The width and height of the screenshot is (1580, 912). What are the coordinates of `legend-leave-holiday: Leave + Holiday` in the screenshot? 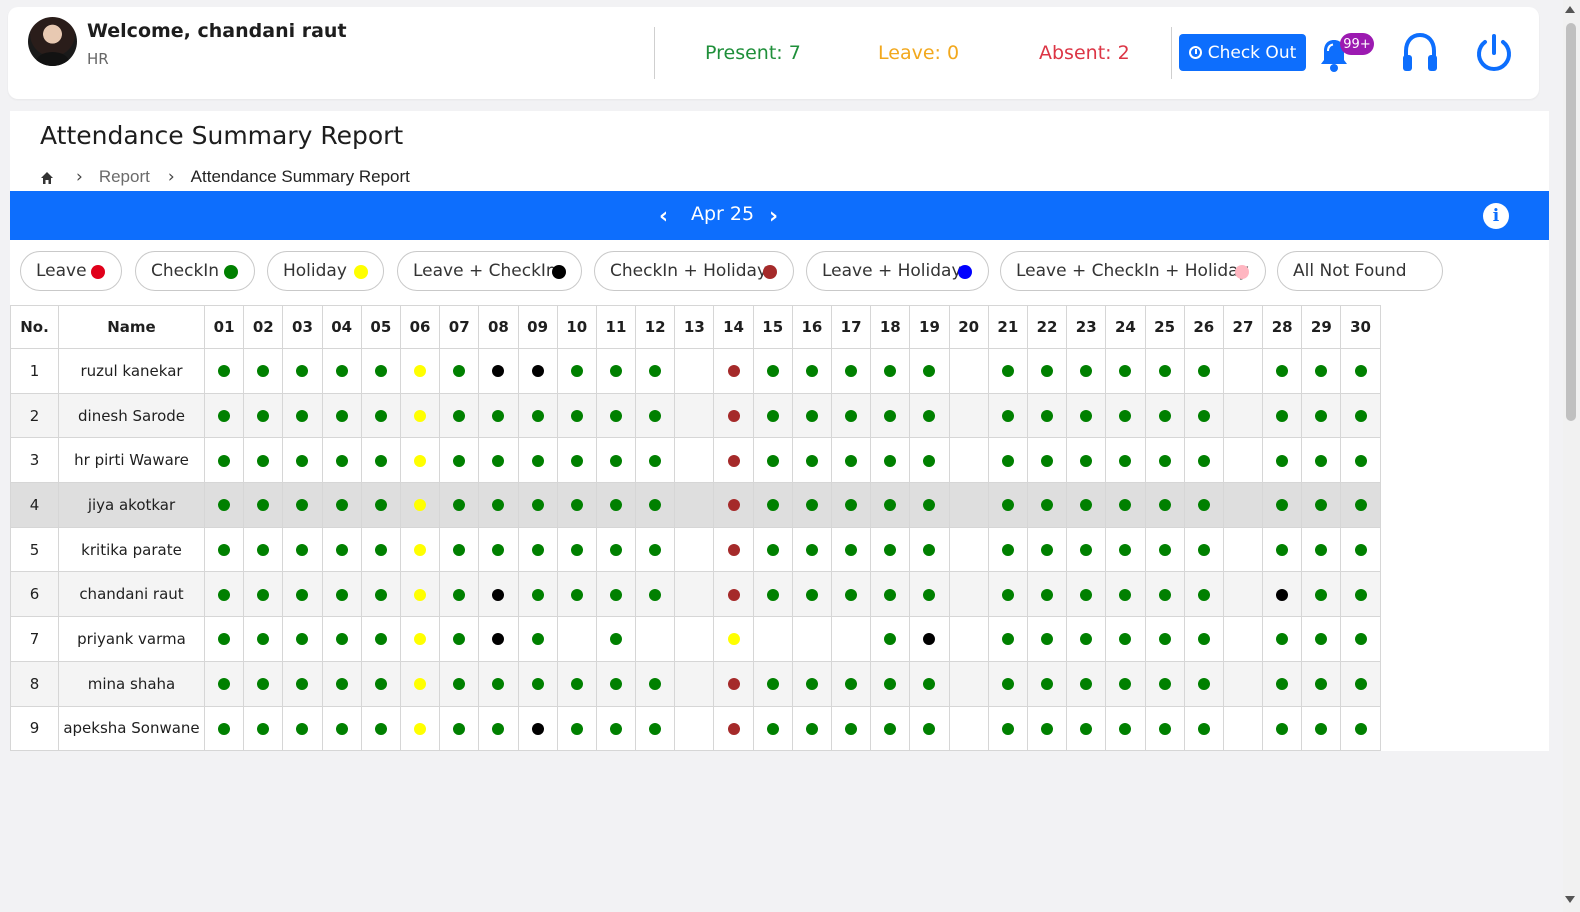 It's located at (897, 271).